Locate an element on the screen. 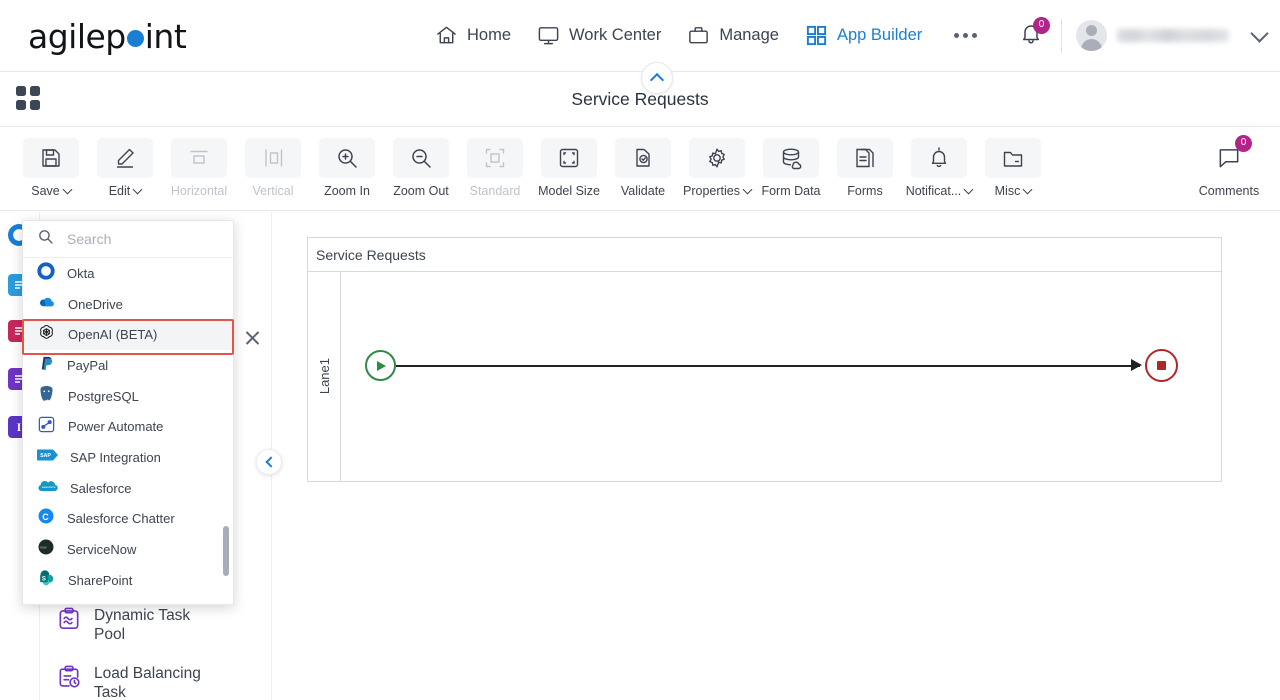 Image resolution: width=1280 pixels, height=700 pixels. toolbar-button-save: Save is located at coordinates (51, 169).